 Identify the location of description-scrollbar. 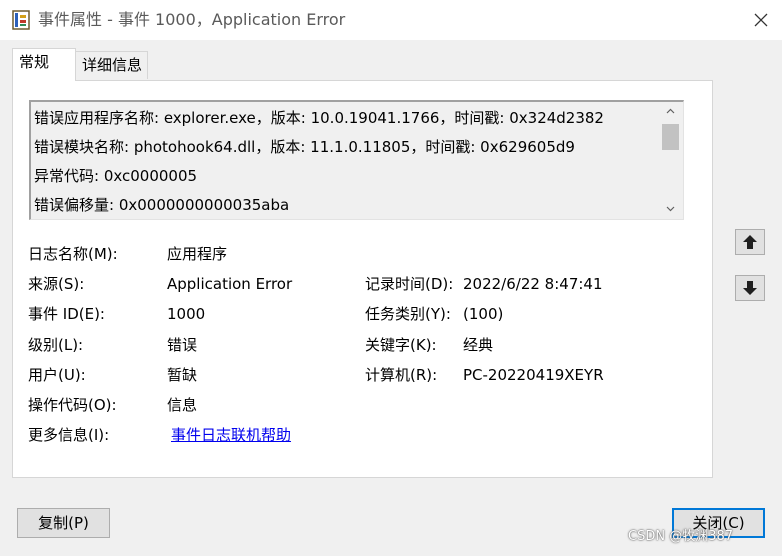
(670, 160).